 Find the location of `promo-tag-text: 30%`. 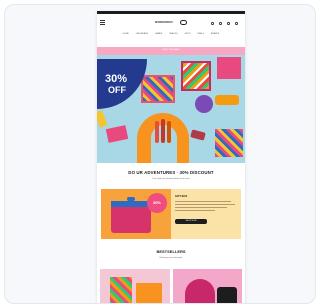

promo-tag-text: 30% is located at coordinates (156, 202).